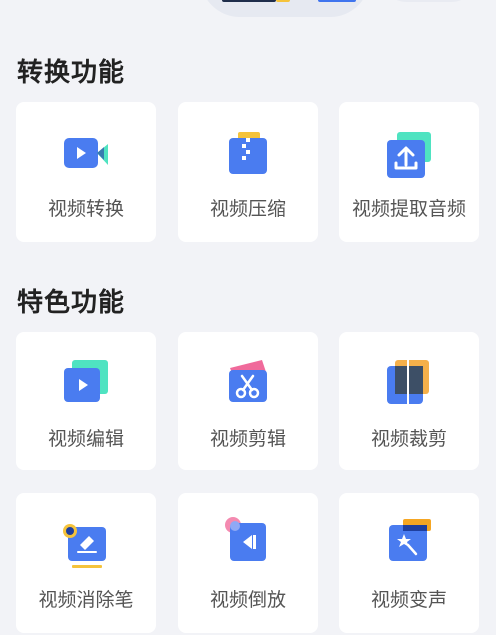  Describe the element at coordinates (429, 1) in the screenshot. I see `top-banner-illustration-secondary` at that location.